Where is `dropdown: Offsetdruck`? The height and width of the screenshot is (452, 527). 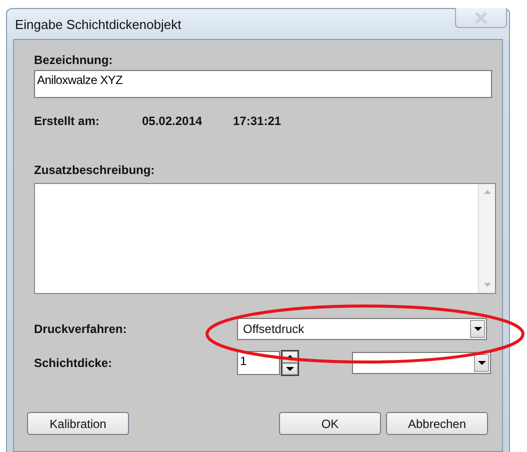
dropdown: Offsetdruck is located at coordinates (362, 329).